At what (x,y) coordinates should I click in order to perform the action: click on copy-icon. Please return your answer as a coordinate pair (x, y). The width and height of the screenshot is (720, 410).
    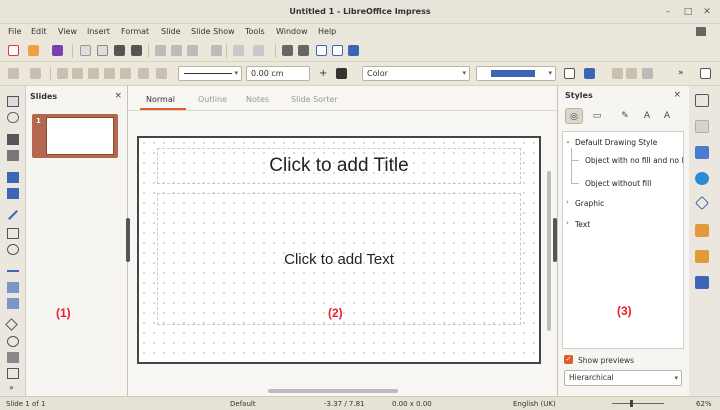
    Looking at the image, I should click on (176, 50).